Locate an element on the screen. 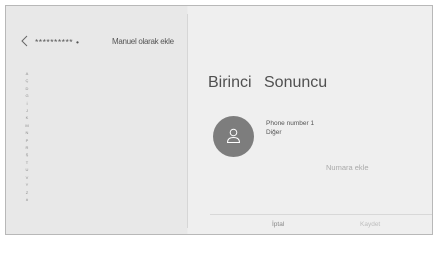  footer-divider is located at coordinates (321, 214).